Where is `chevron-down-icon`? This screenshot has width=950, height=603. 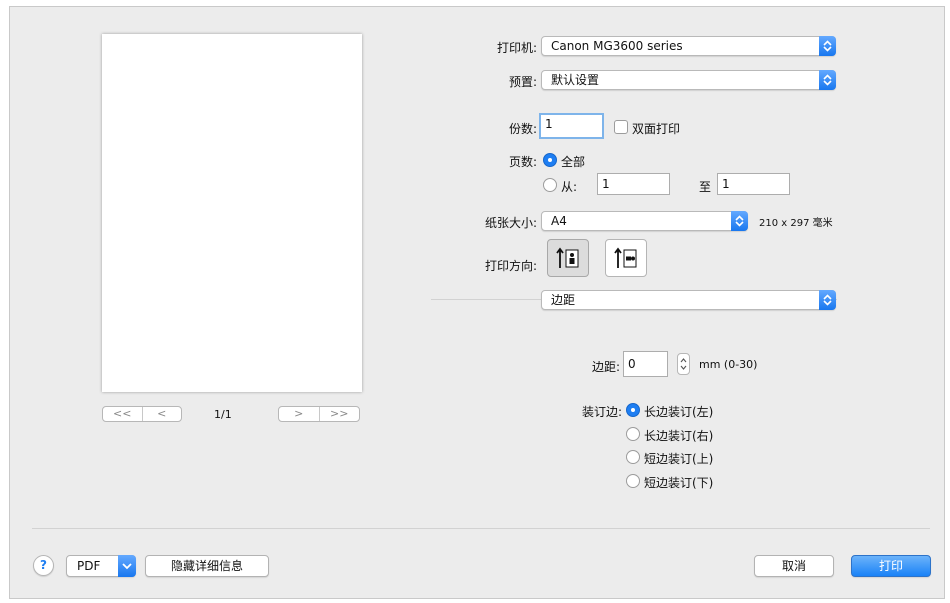 chevron-down-icon is located at coordinates (127, 566).